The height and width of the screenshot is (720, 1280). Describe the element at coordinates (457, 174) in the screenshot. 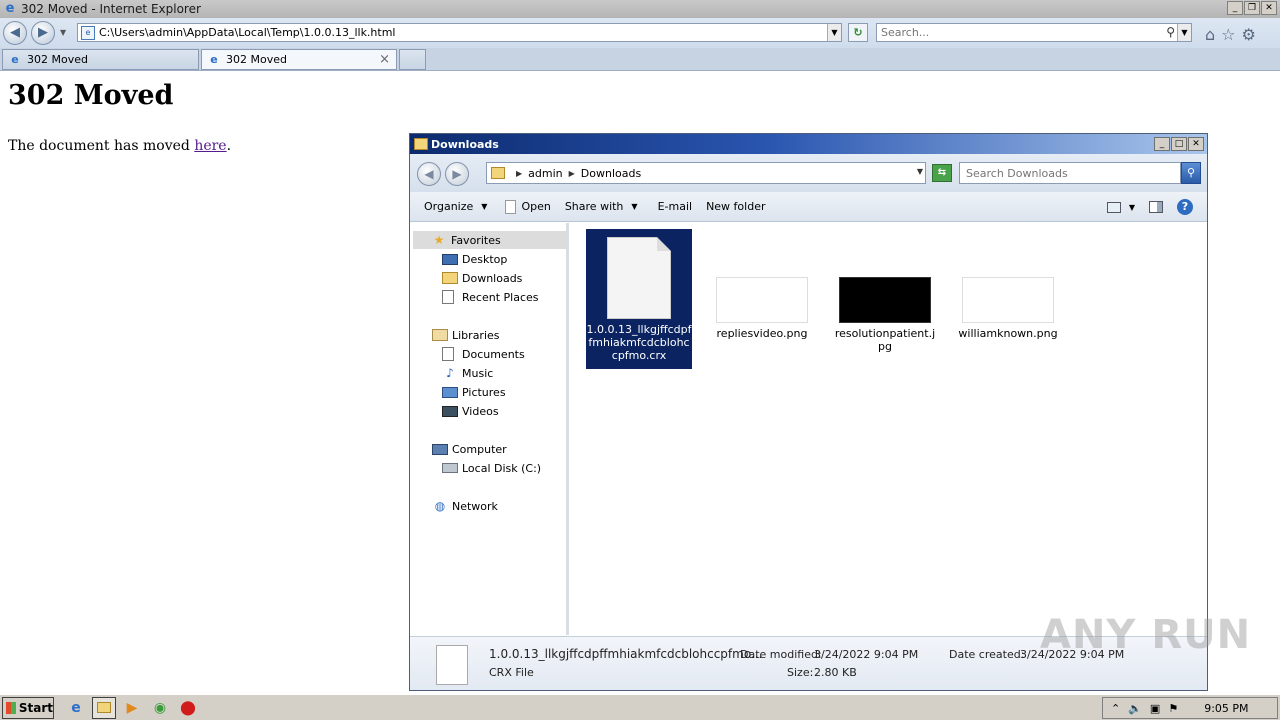

I see `explorer-forward-button: ▶` at that location.